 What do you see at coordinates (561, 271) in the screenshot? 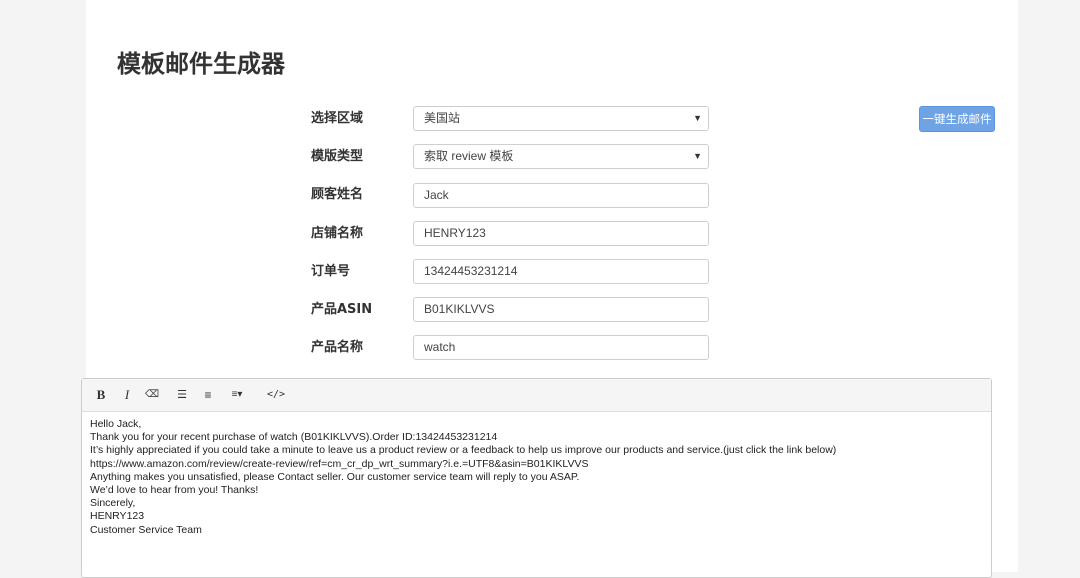
I see `order-number-input: 13424453231214` at bounding box center [561, 271].